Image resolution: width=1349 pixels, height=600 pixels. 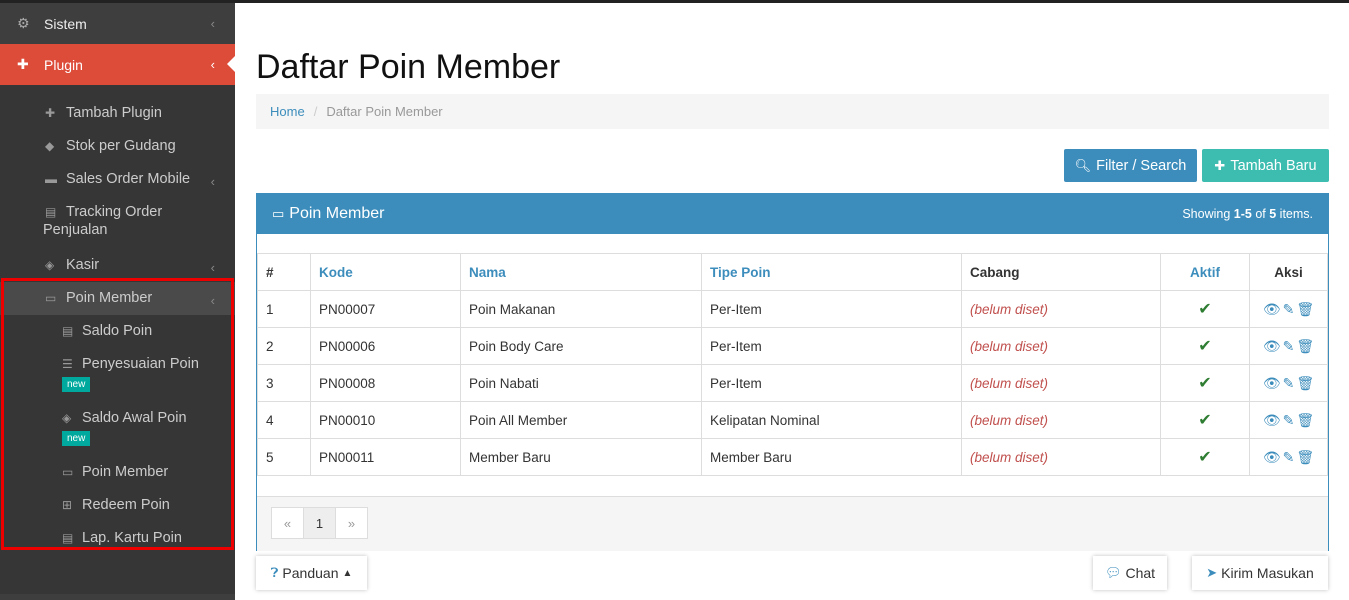 I want to click on button-label: Panduan, so click(x=310, y=573).